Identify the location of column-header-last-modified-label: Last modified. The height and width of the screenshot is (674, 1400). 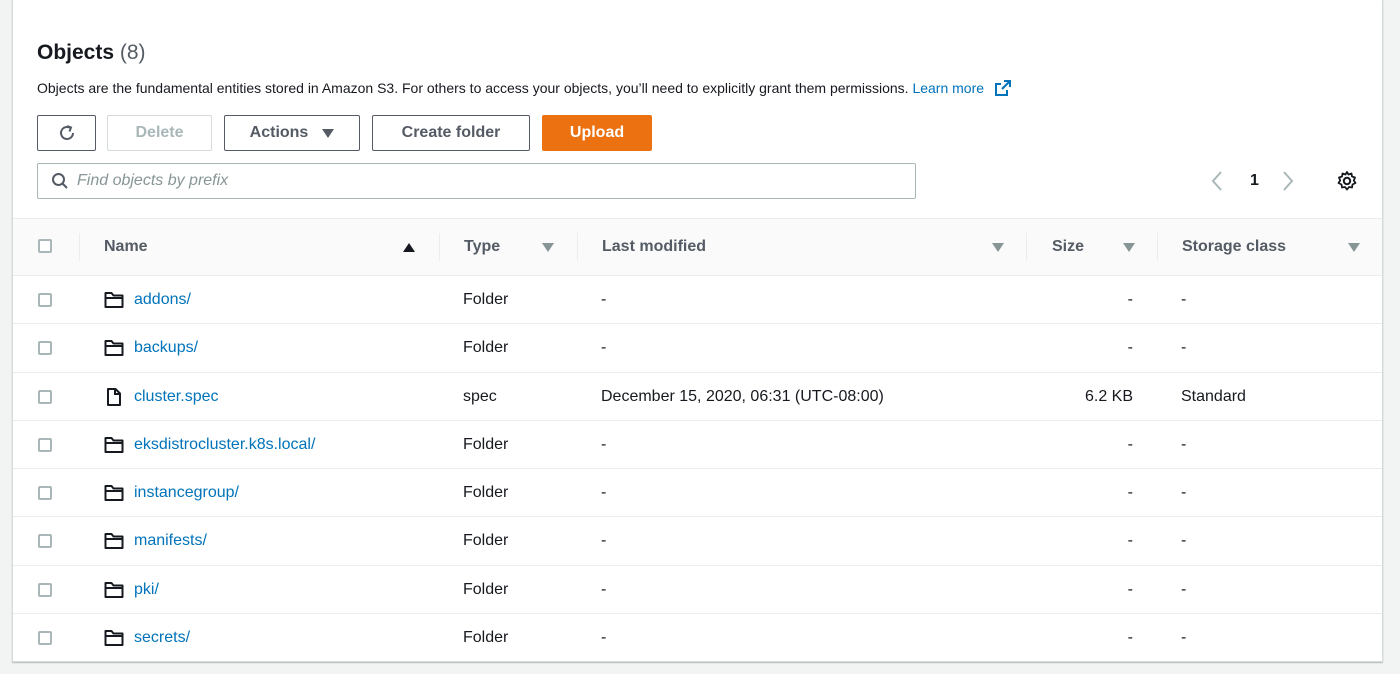
(654, 246).